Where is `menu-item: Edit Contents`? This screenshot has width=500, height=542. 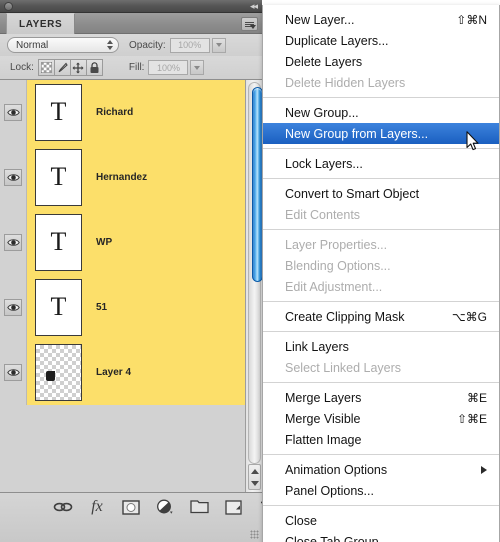 menu-item: Edit Contents is located at coordinates (381, 214).